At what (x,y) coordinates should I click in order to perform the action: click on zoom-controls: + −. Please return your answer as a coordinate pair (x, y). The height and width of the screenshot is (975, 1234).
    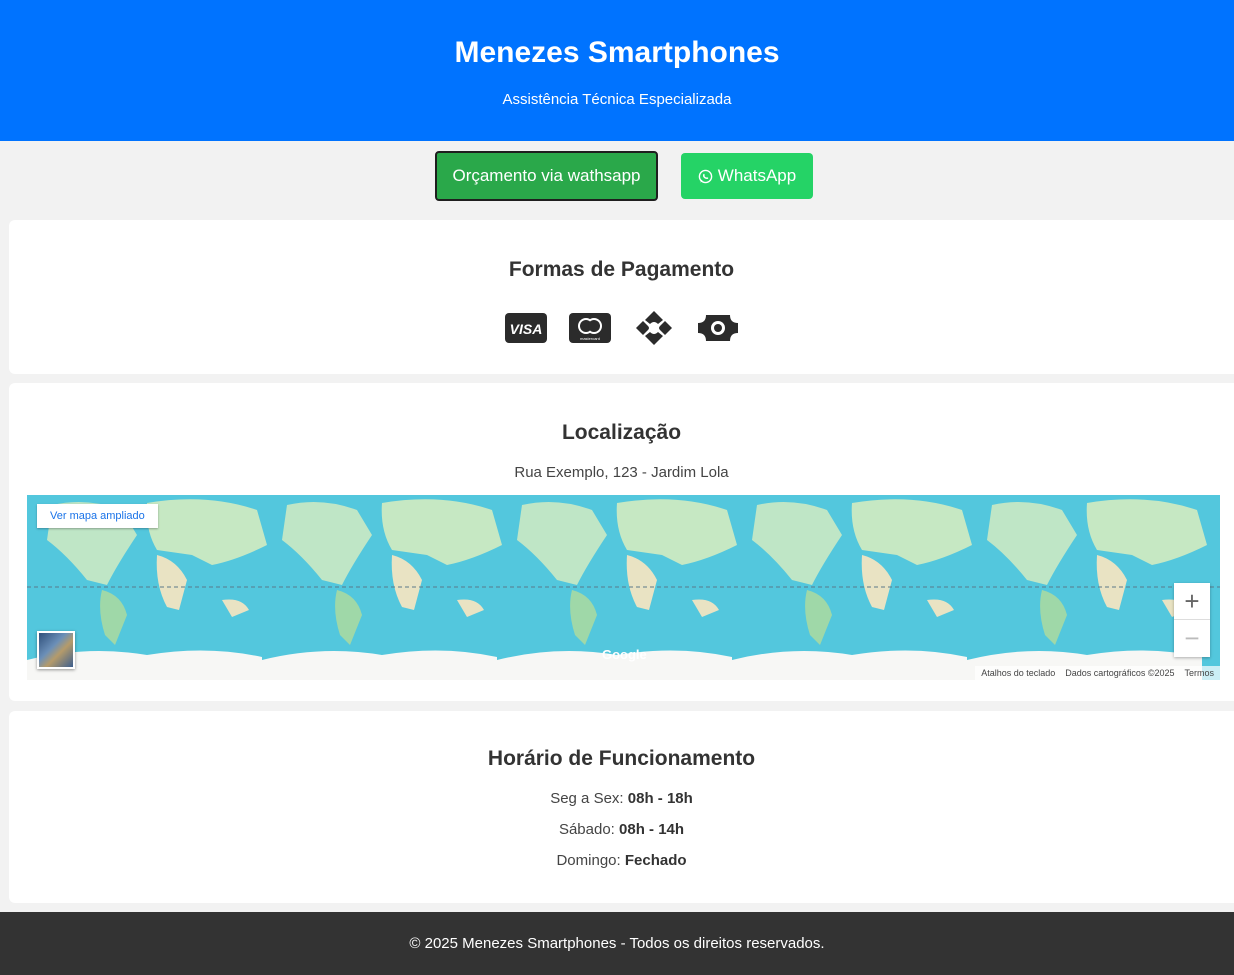
    Looking at the image, I should click on (1192, 620).